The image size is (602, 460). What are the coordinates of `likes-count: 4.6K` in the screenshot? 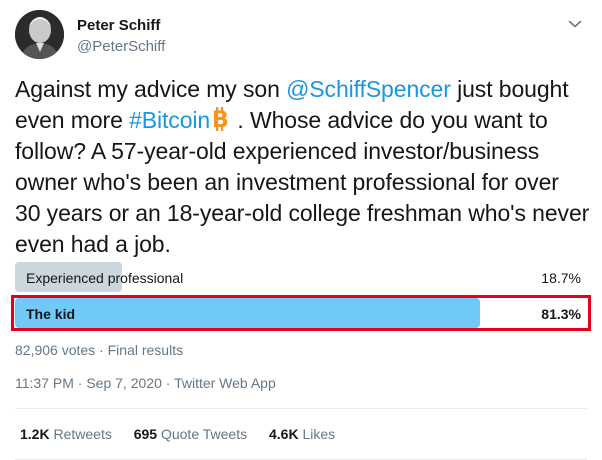 It's located at (284, 434).